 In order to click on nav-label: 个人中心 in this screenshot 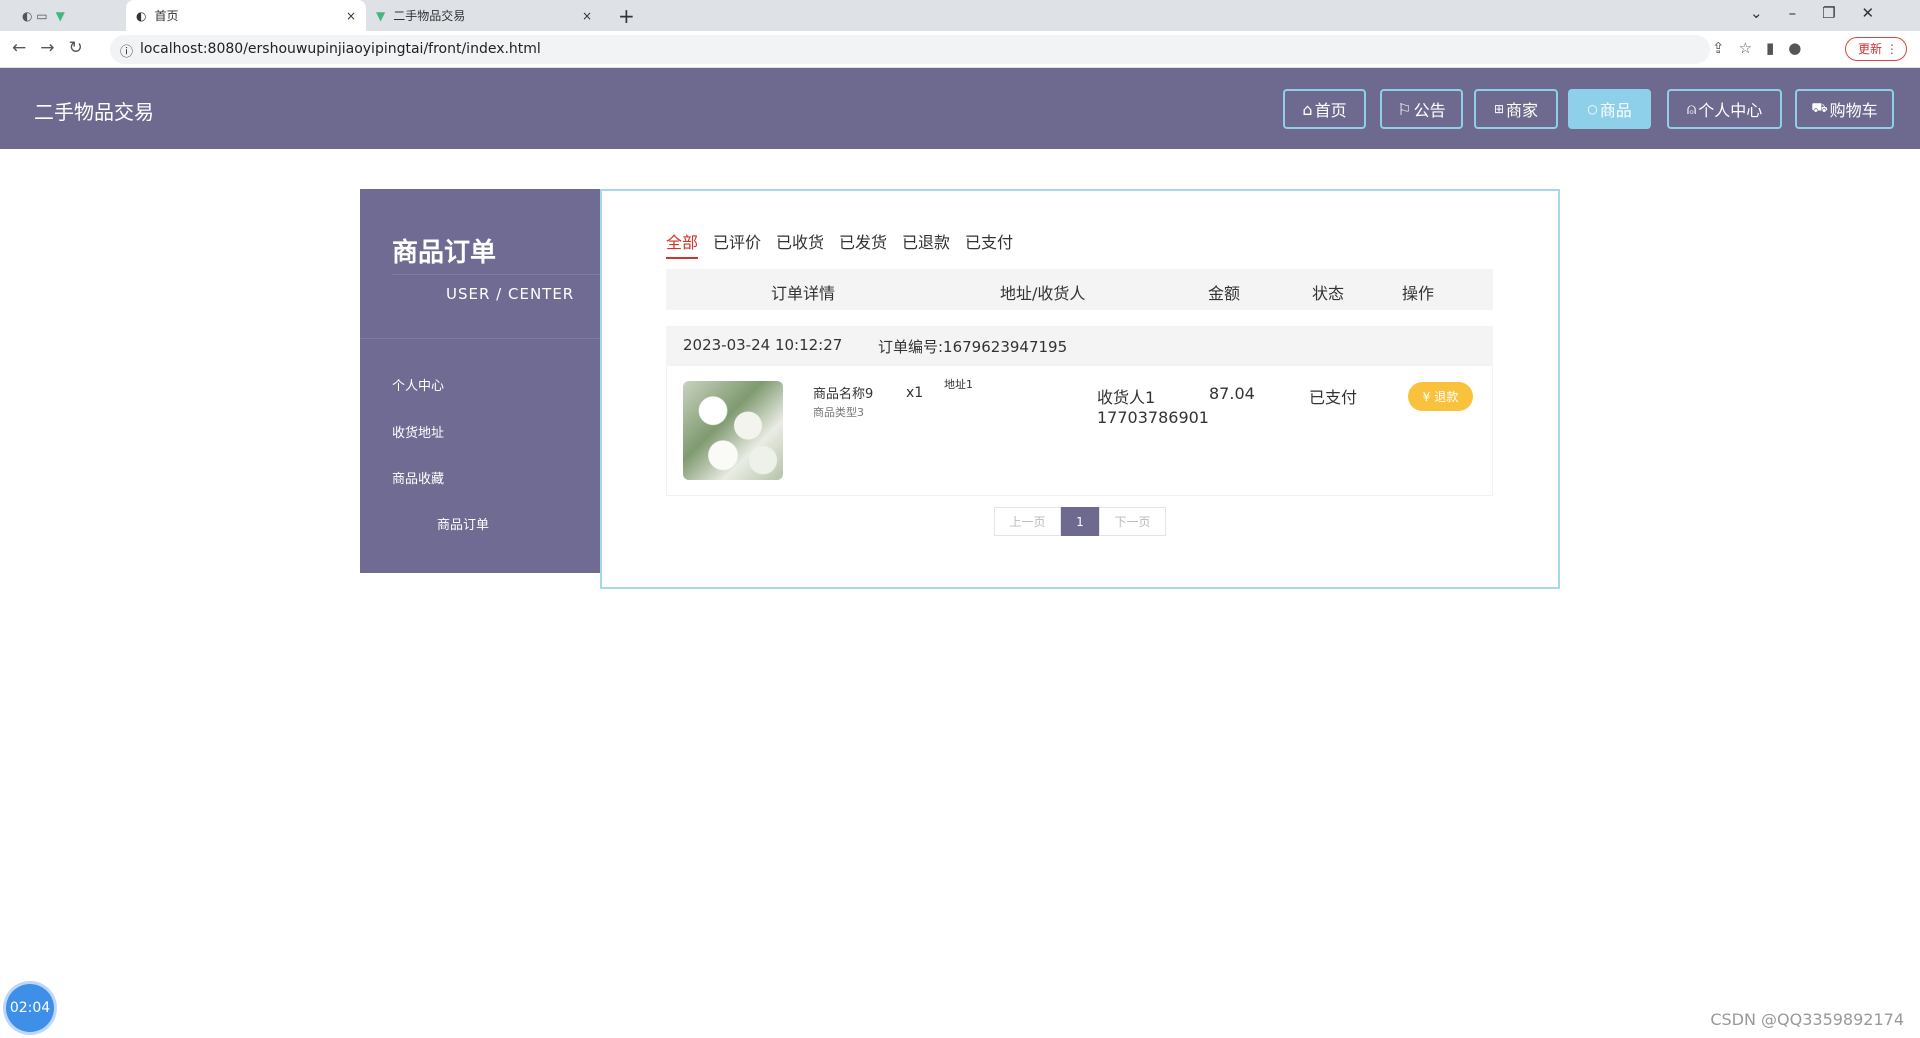, I will do `click(1730, 110)`.